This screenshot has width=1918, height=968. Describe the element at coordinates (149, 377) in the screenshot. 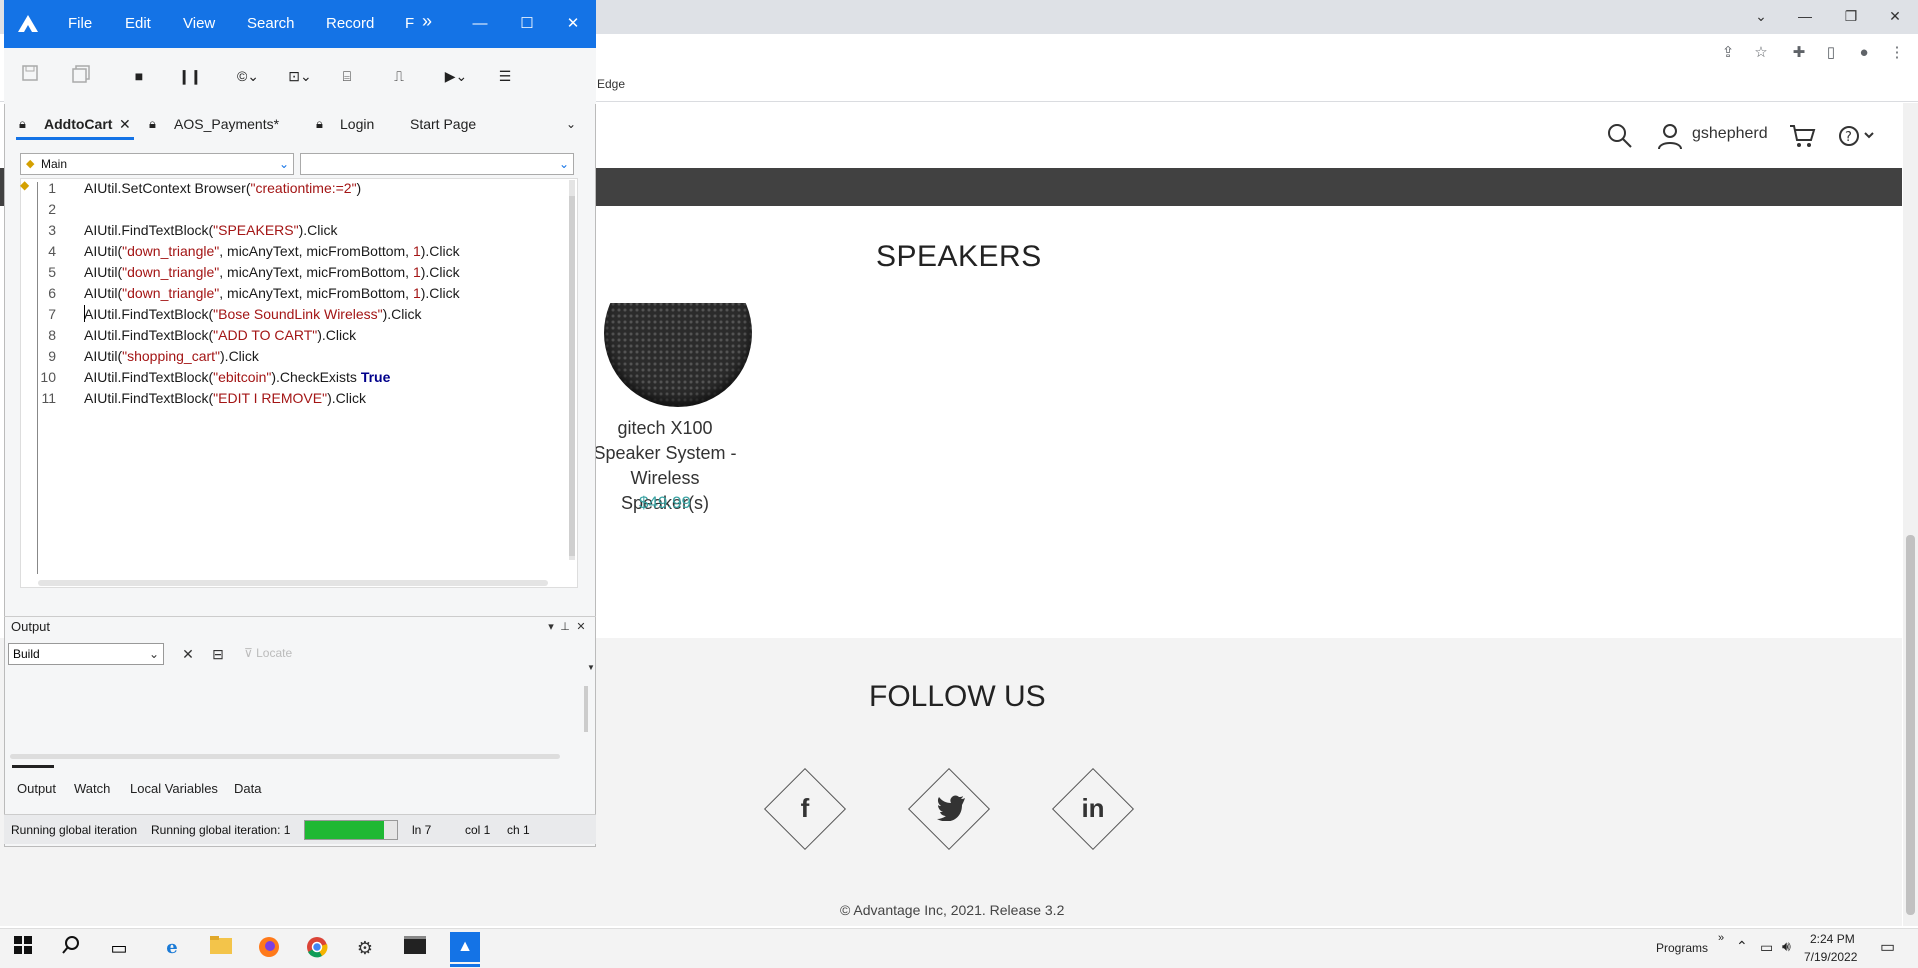

I see `code-text: AIUtil.FindTextBlock(` at that location.